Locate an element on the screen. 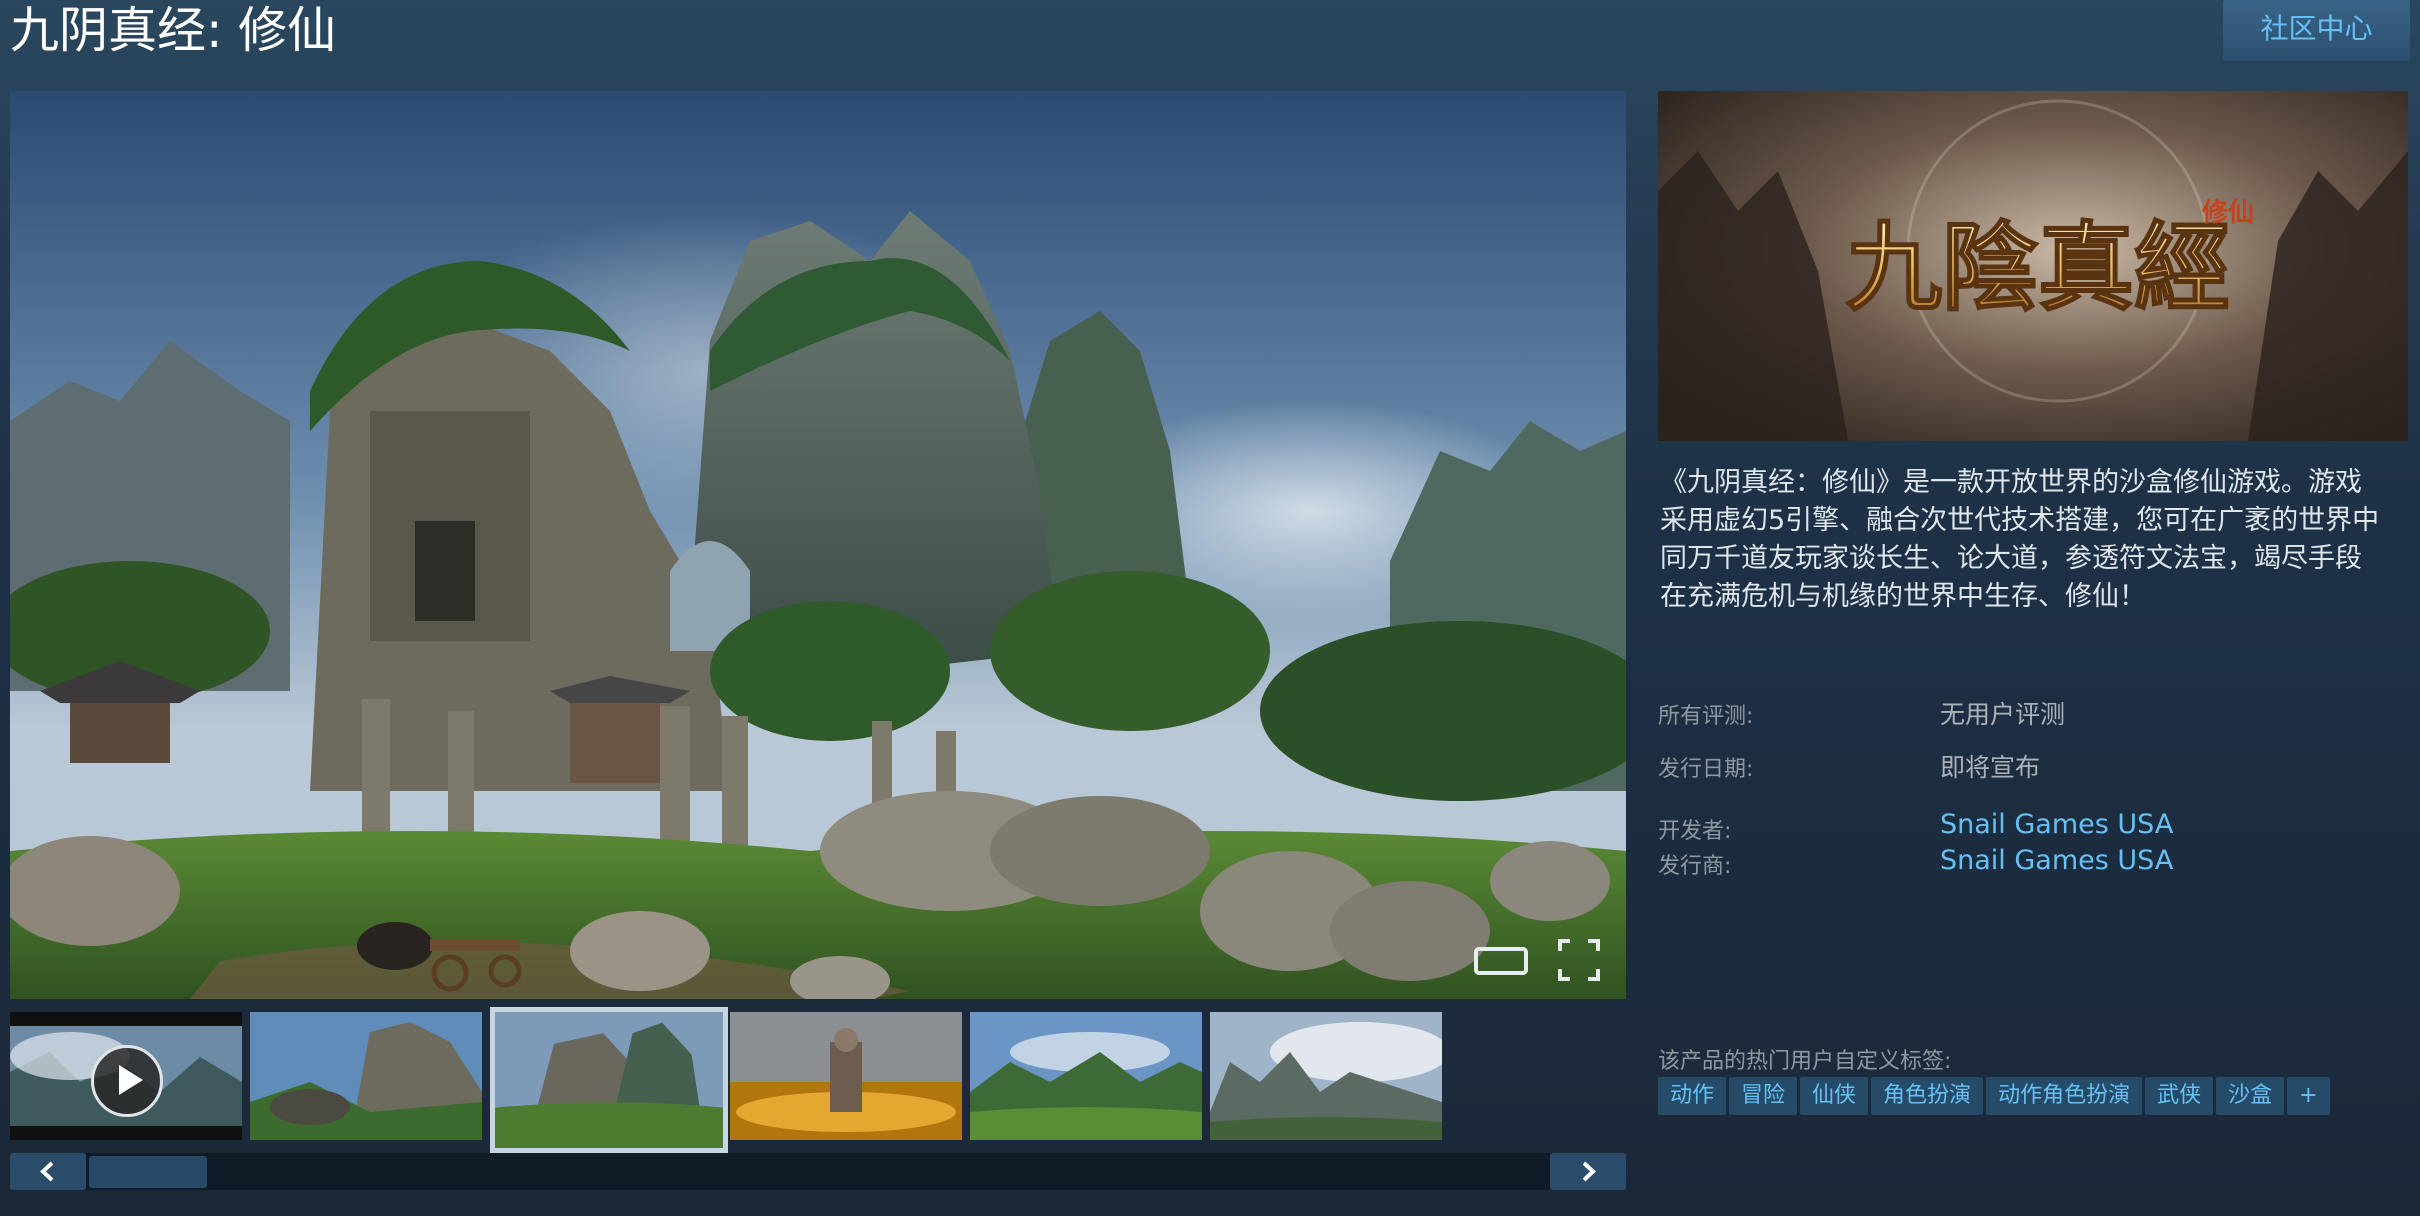 This screenshot has height=1216, width=2420. thumbnail-video is located at coordinates (126, 1076).